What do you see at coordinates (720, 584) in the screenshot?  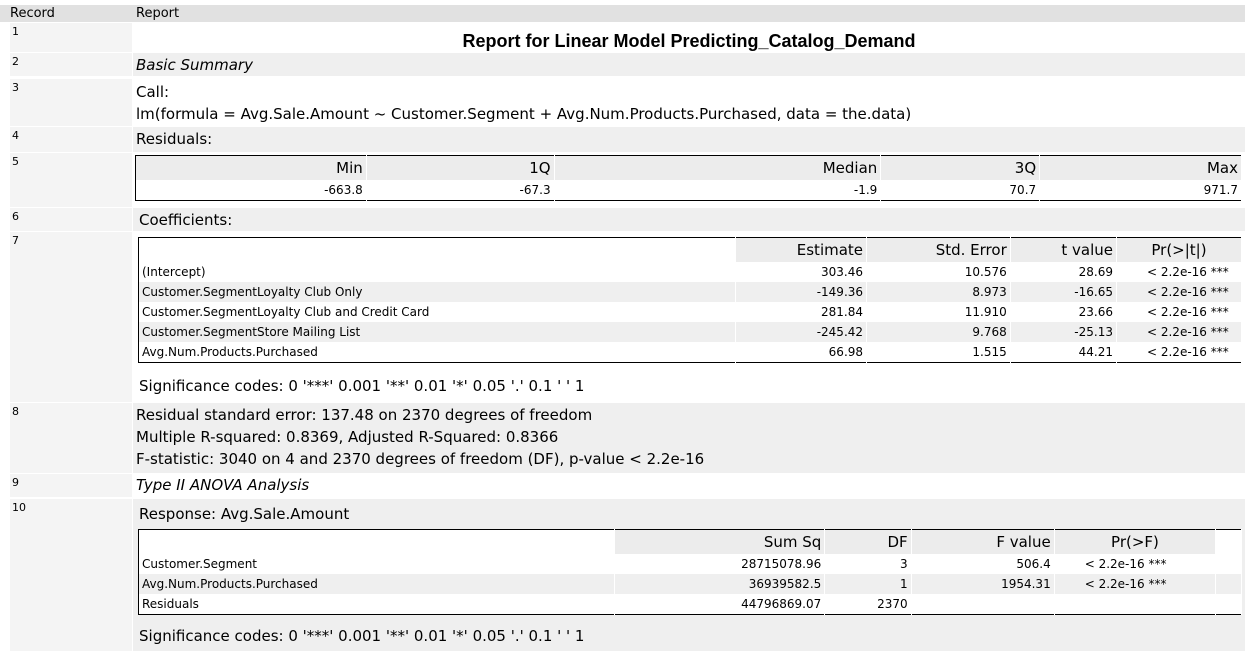 I see `table-cell: 36939582.5` at bounding box center [720, 584].